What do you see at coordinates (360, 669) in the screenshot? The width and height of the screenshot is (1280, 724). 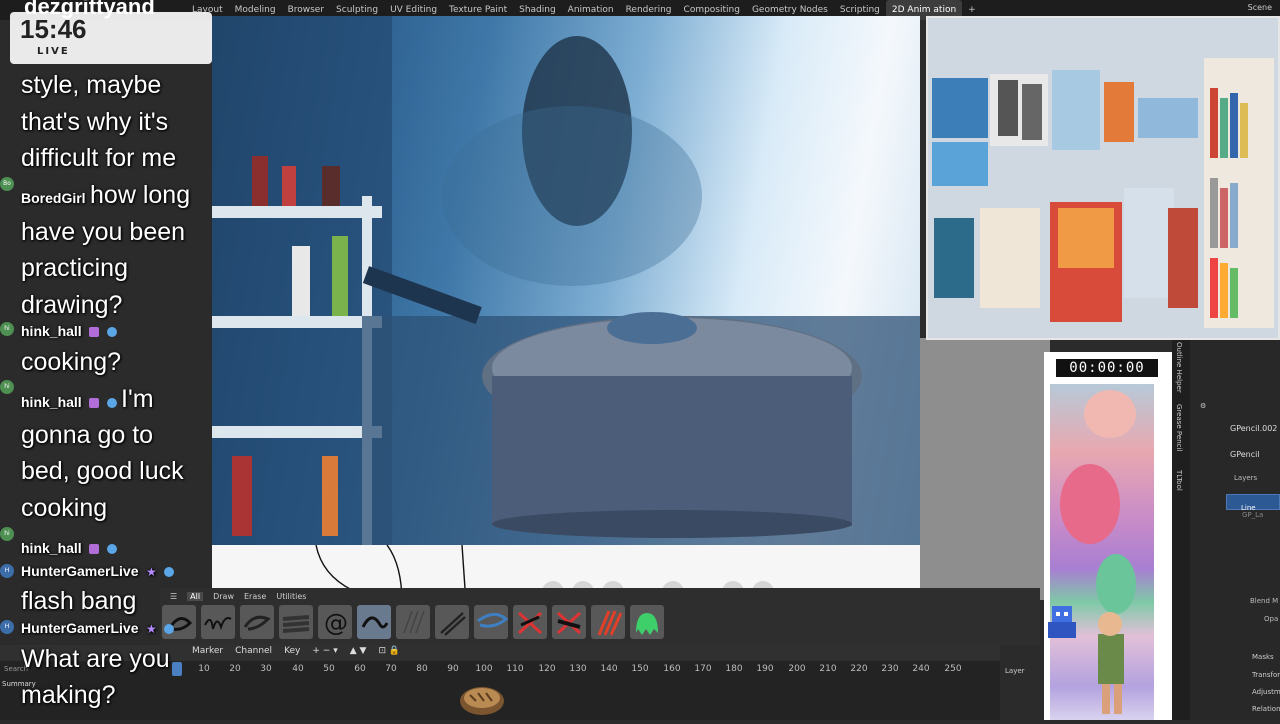 I see `frame-tick: 60` at bounding box center [360, 669].